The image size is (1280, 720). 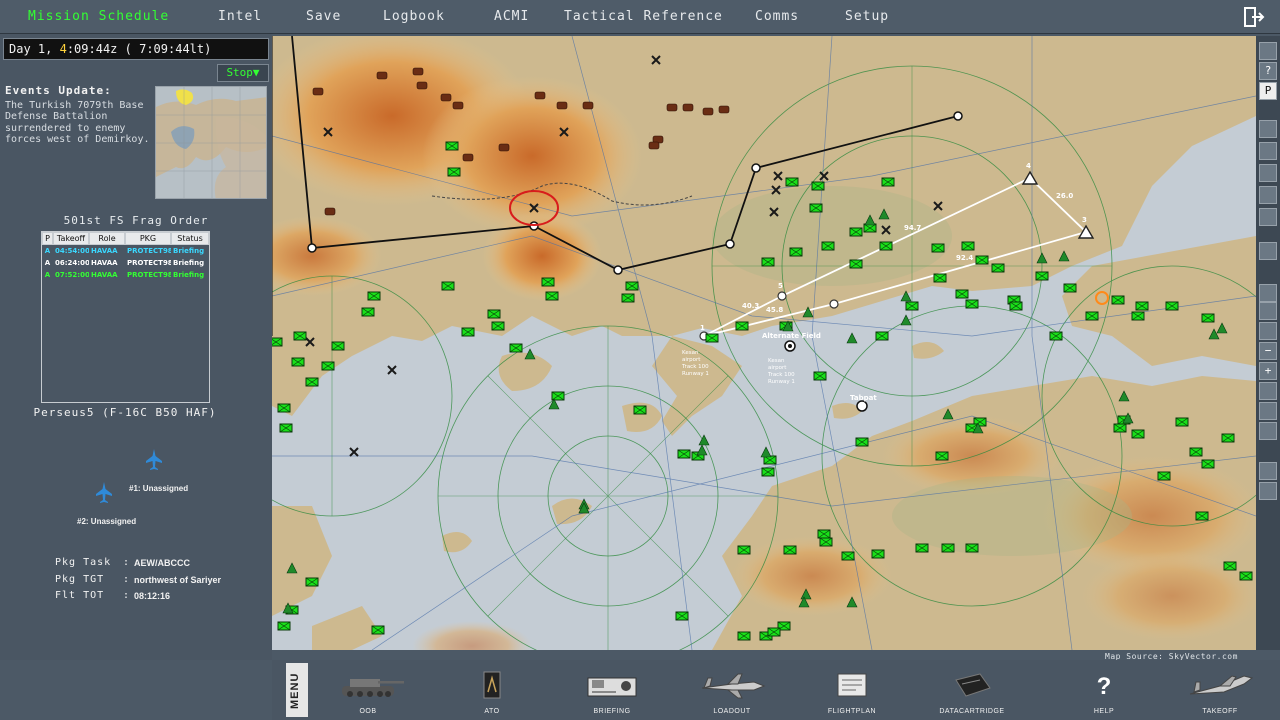 I want to click on frag-row: A 07:52:00HAVAA PROTECT981Briefing, so click(x=125, y=275).